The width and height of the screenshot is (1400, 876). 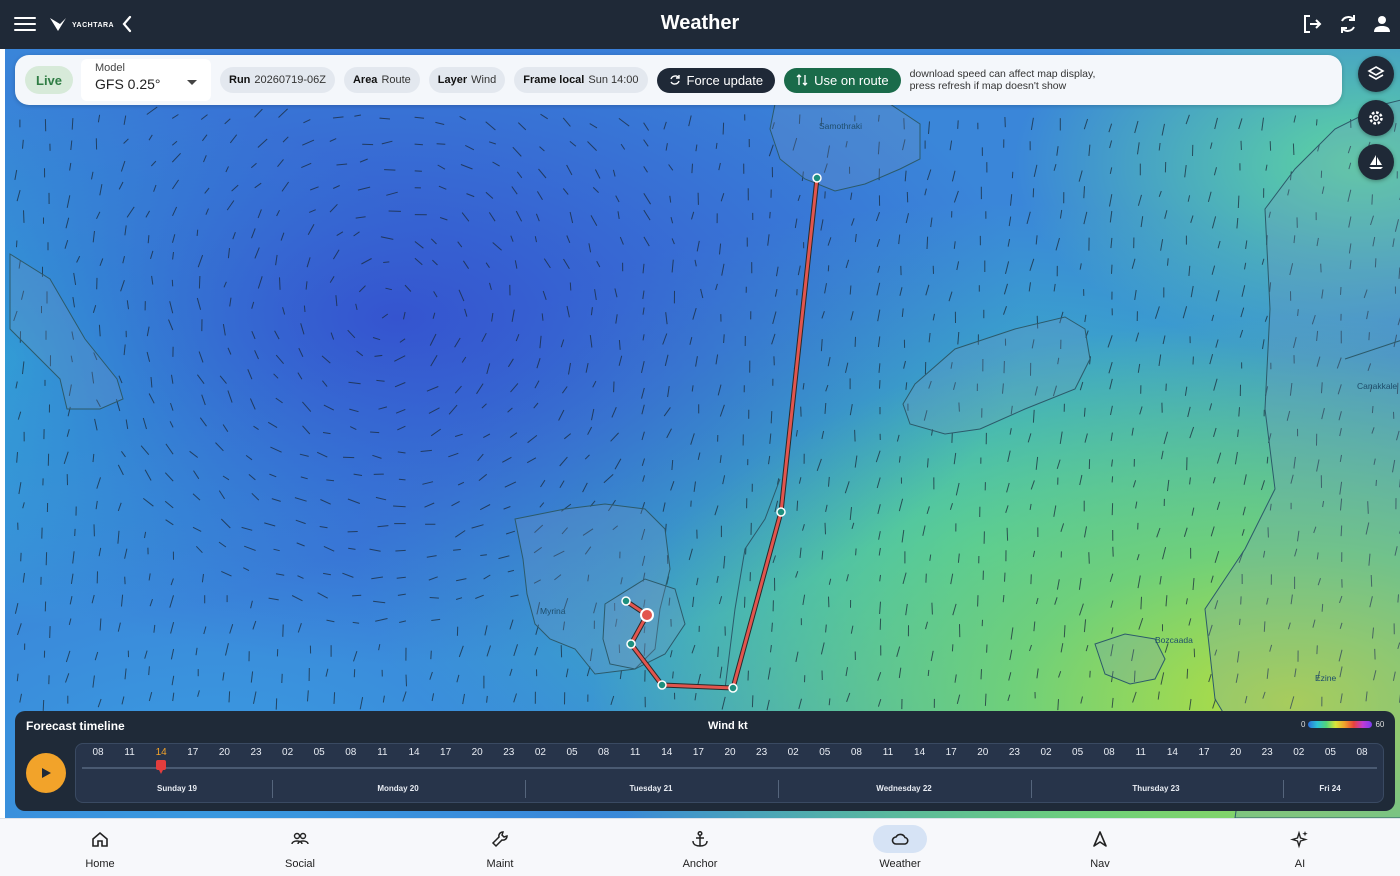 What do you see at coordinates (452, 80) in the screenshot?
I see `layer-label: Layer` at bounding box center [452, 80].